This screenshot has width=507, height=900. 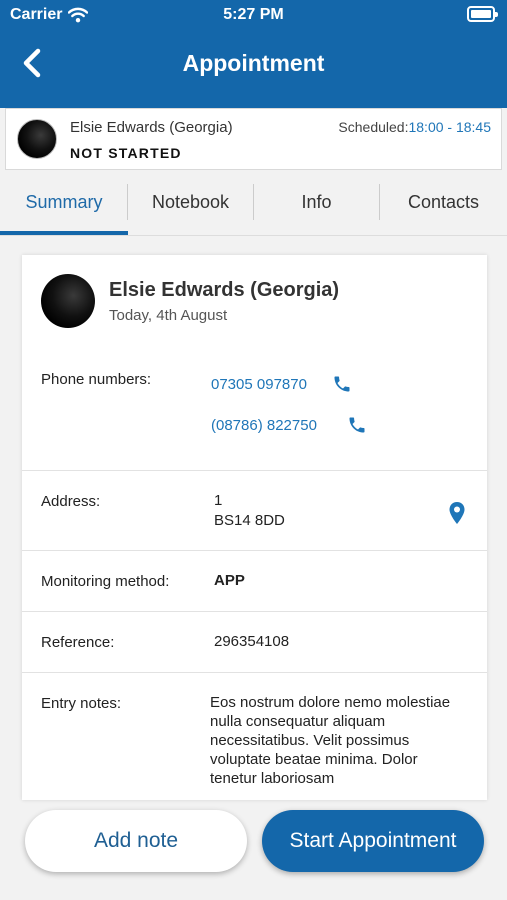 I want to click on address-label: Address:, so click(x=71, y=501).